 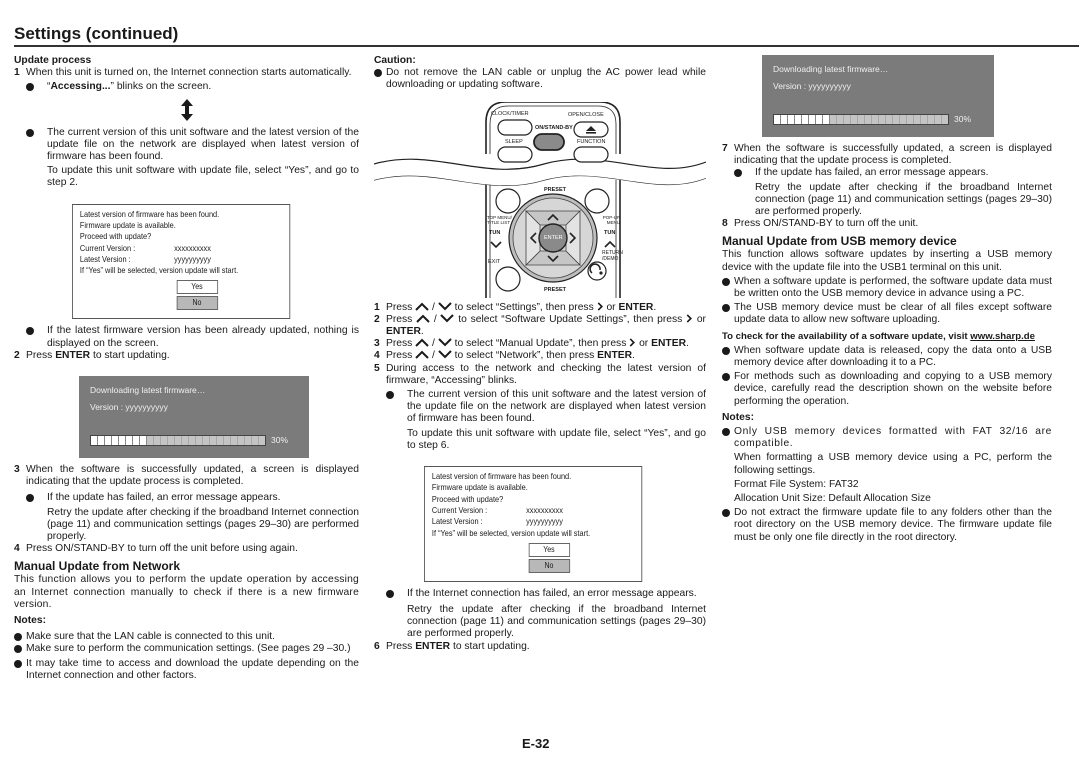 What do you see at coordinates (555, 189) in the screenshot?
I see `preset-top-label: PRESET` at bounding box center [555, 189].